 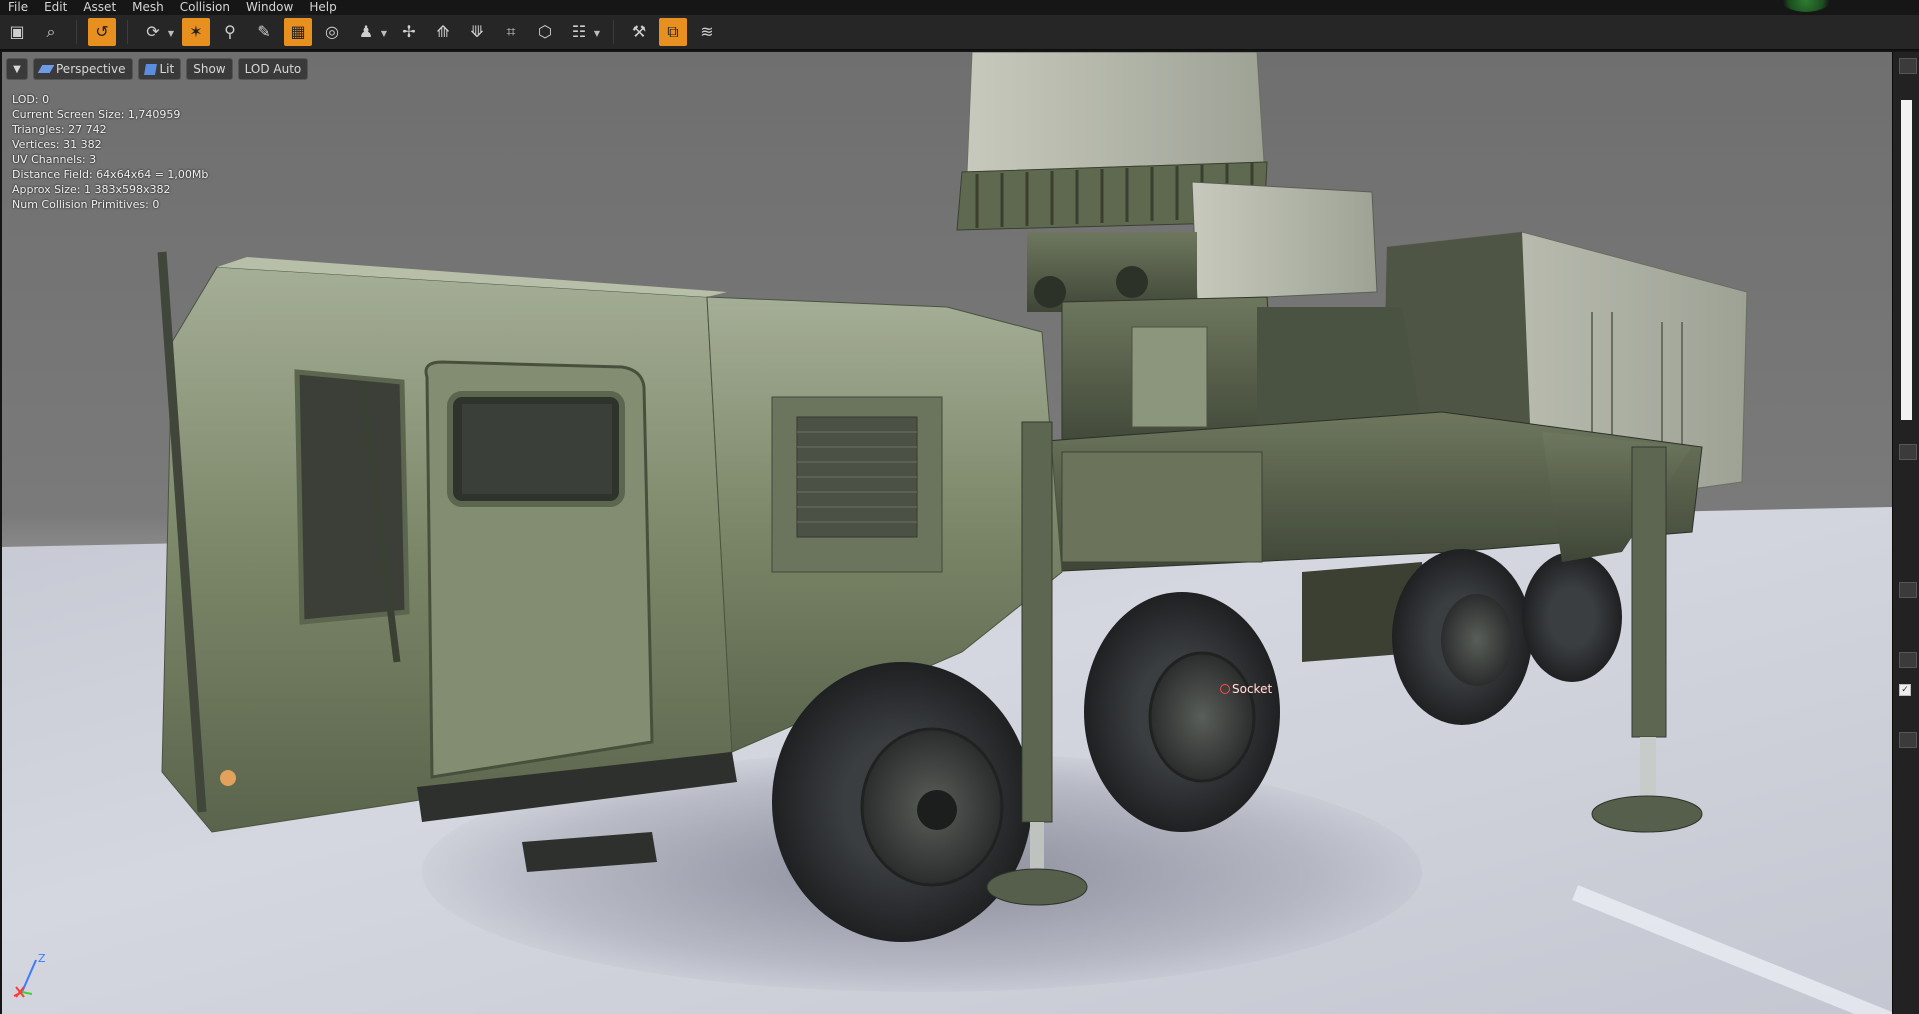 I want to click on lit-icon, so click(x=150, y=69).